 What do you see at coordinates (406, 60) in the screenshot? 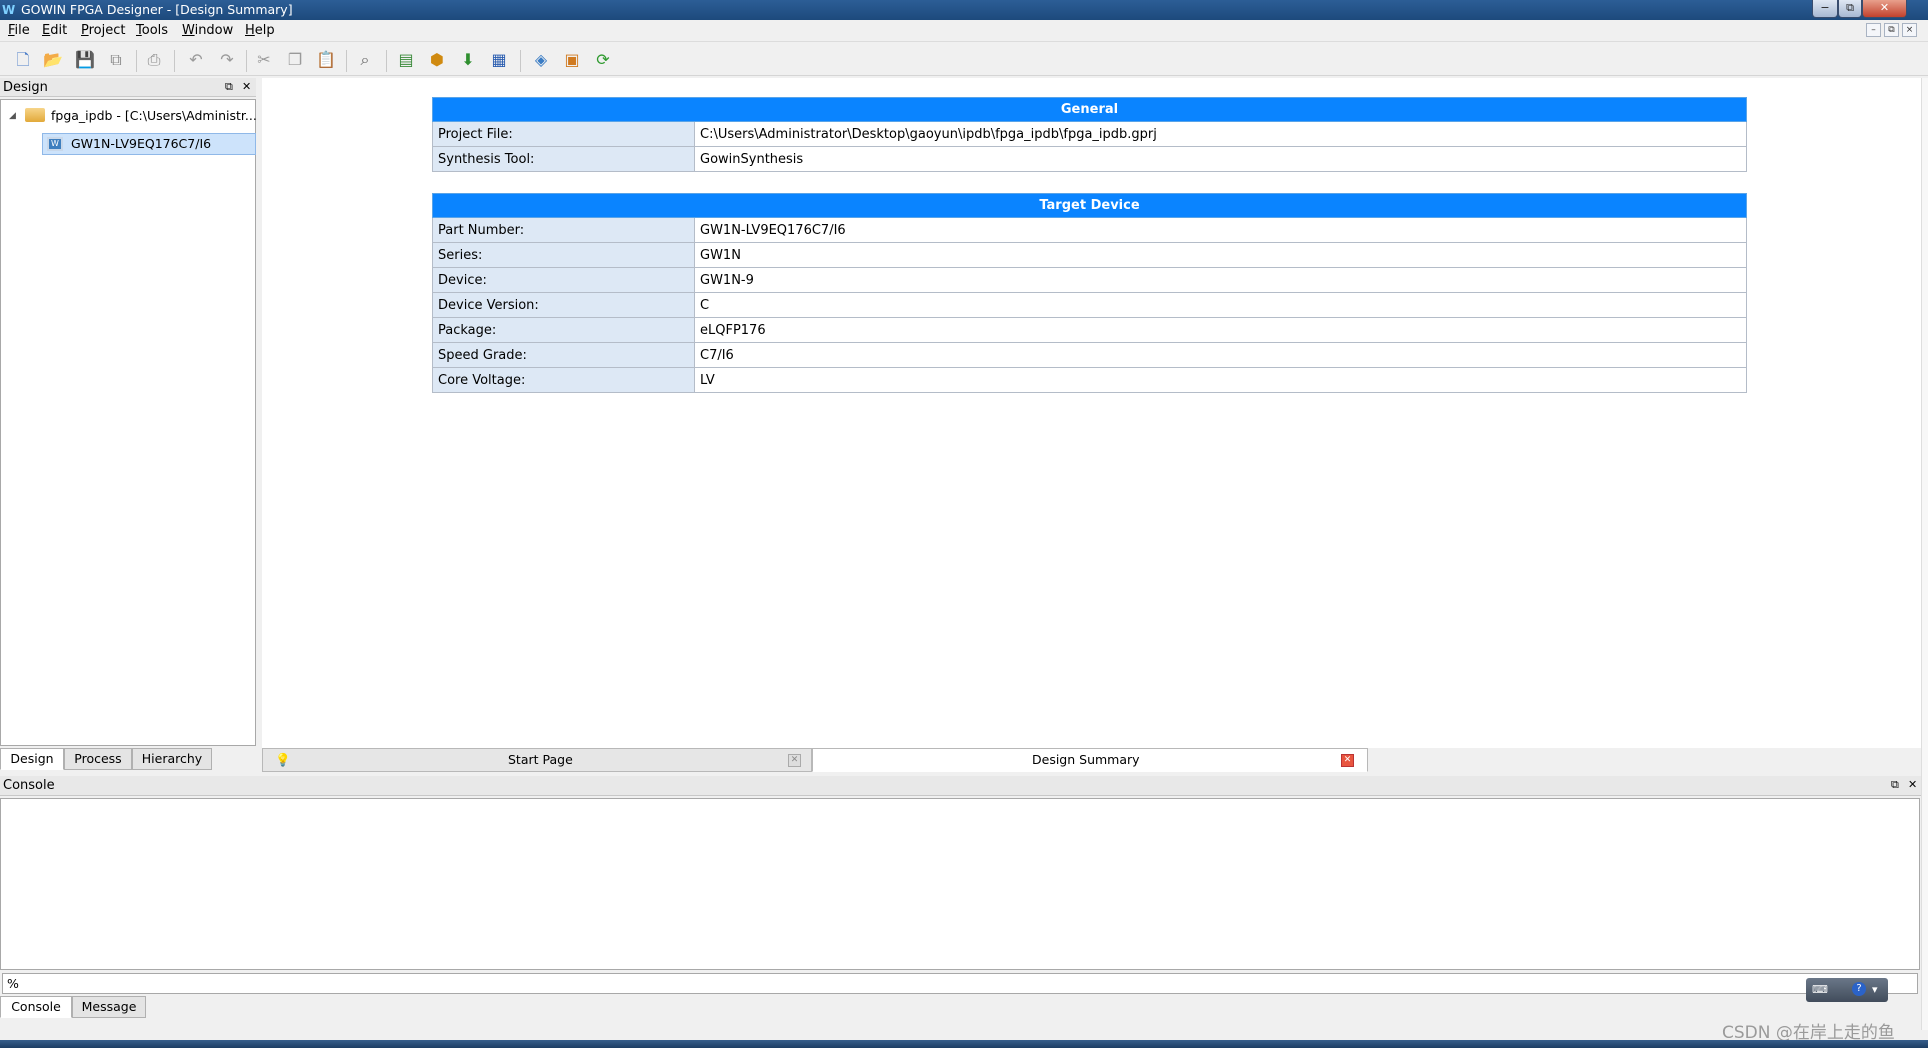
I see `synthesize-icon: ▤` at bounding box center [406, 60].